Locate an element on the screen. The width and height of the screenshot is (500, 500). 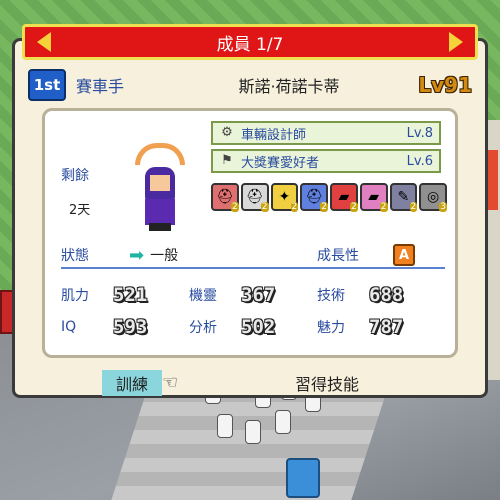
portrait-legs is located at coordinates (160, 227).